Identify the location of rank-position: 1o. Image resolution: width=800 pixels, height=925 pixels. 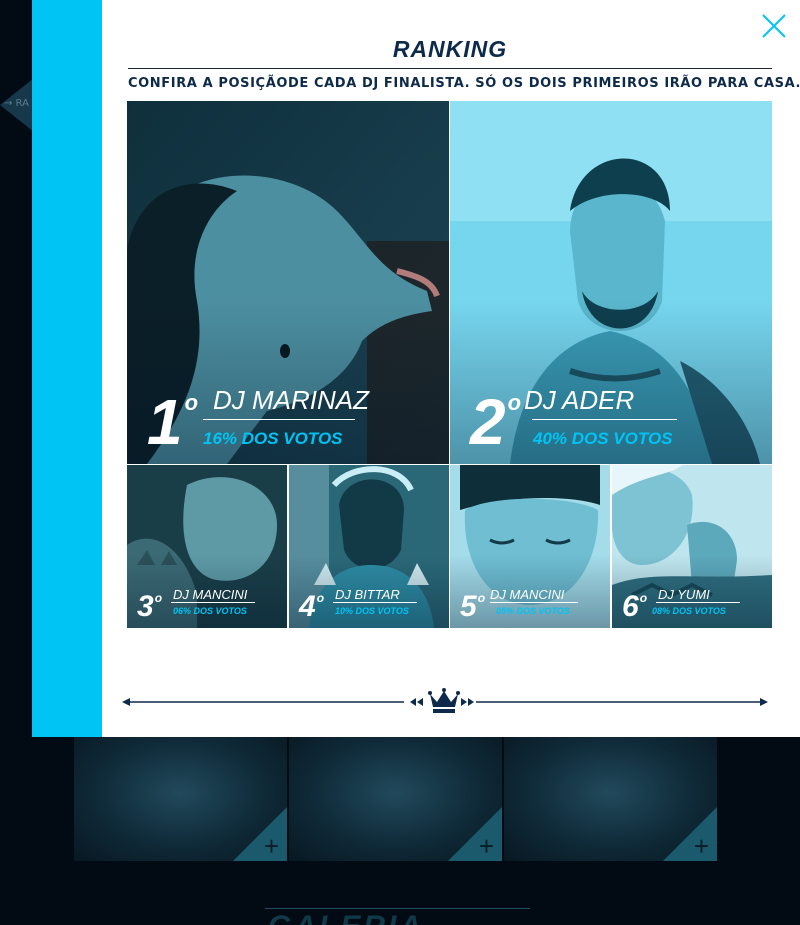
(173, 422).